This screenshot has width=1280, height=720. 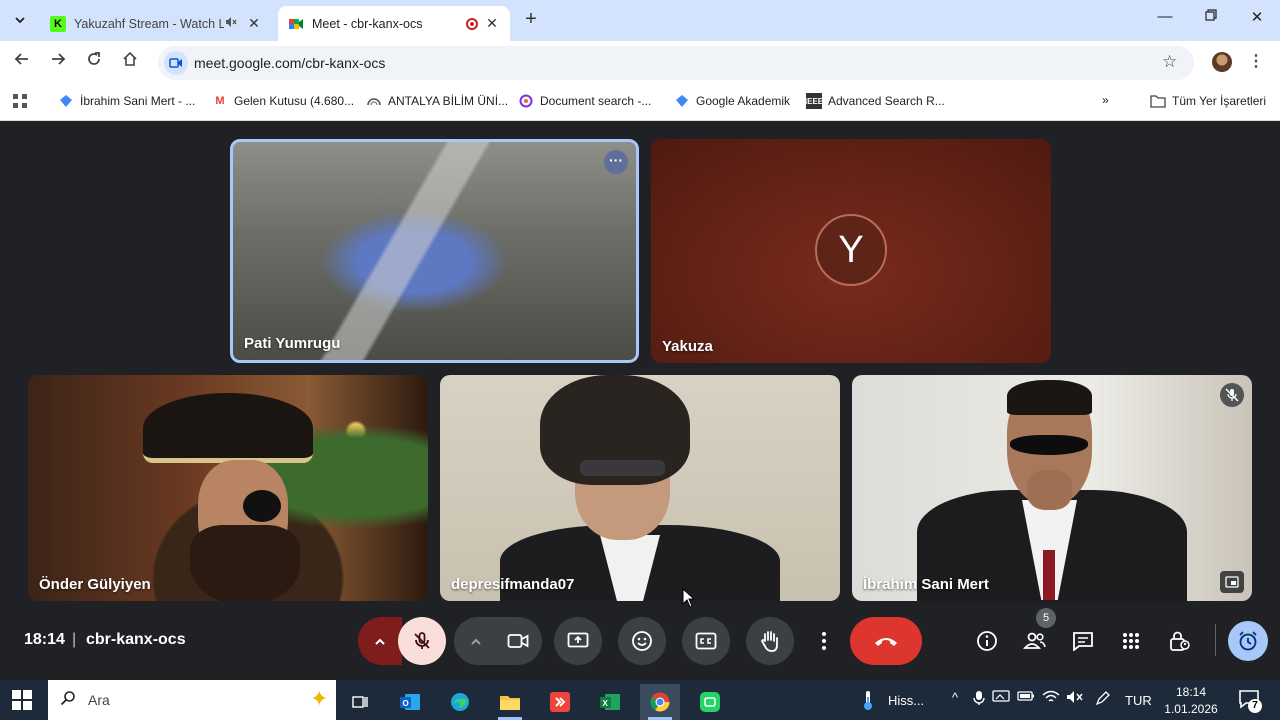 What do you see at coordinates (460, 702) in the screenshot?
I see `edge-icon` at bounding box center [460, 702].